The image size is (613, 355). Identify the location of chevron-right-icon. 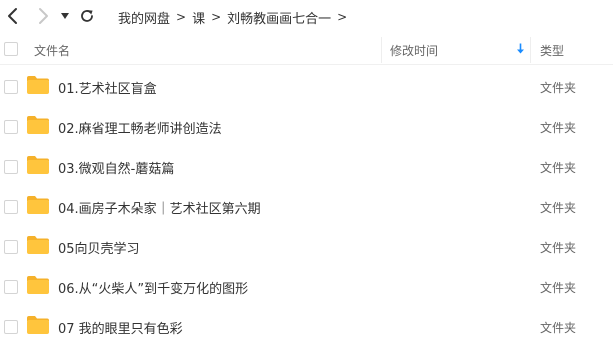
(43, 16).